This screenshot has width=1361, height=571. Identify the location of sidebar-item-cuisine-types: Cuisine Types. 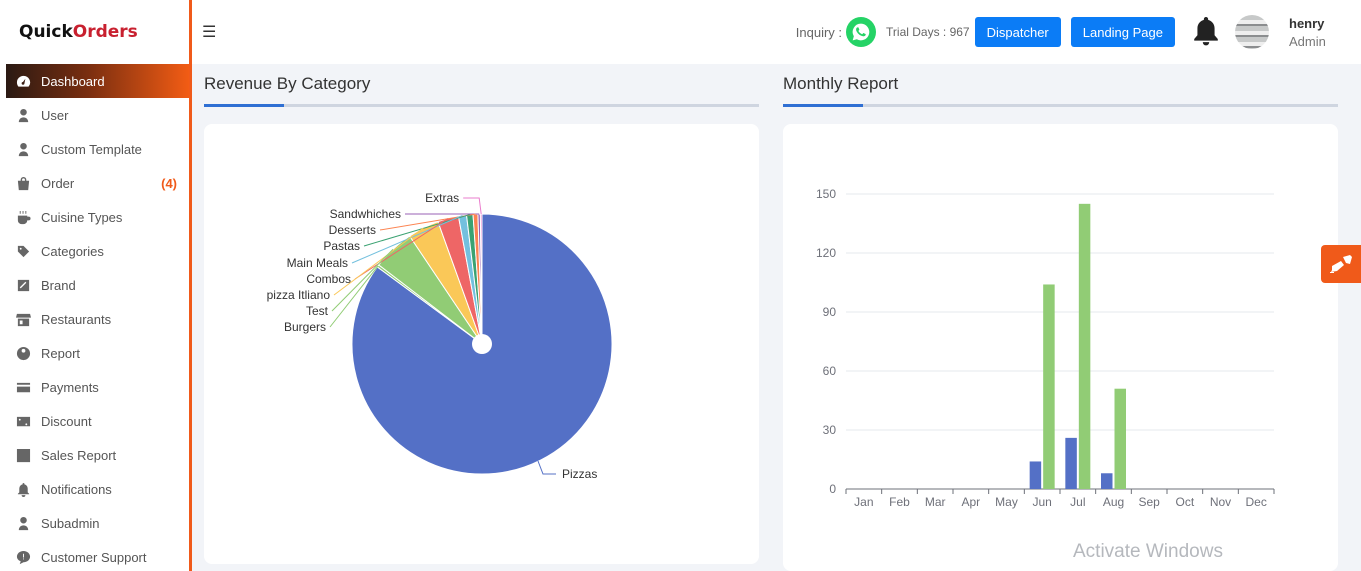
(94, 217).